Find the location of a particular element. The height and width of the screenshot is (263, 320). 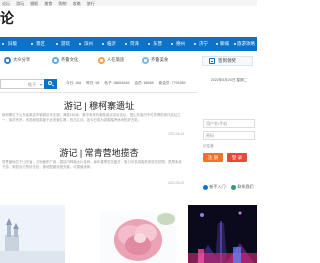

search-placeholder: 帖子 is located at coordinates (32, 84).